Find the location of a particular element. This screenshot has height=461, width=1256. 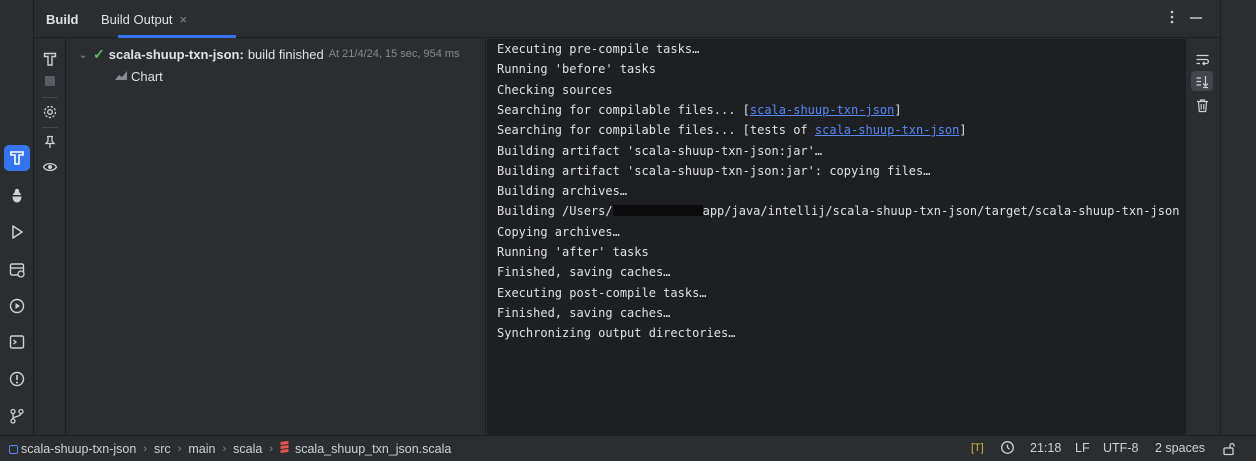

more-vertical-icon is located at coordinates (1172, 19).